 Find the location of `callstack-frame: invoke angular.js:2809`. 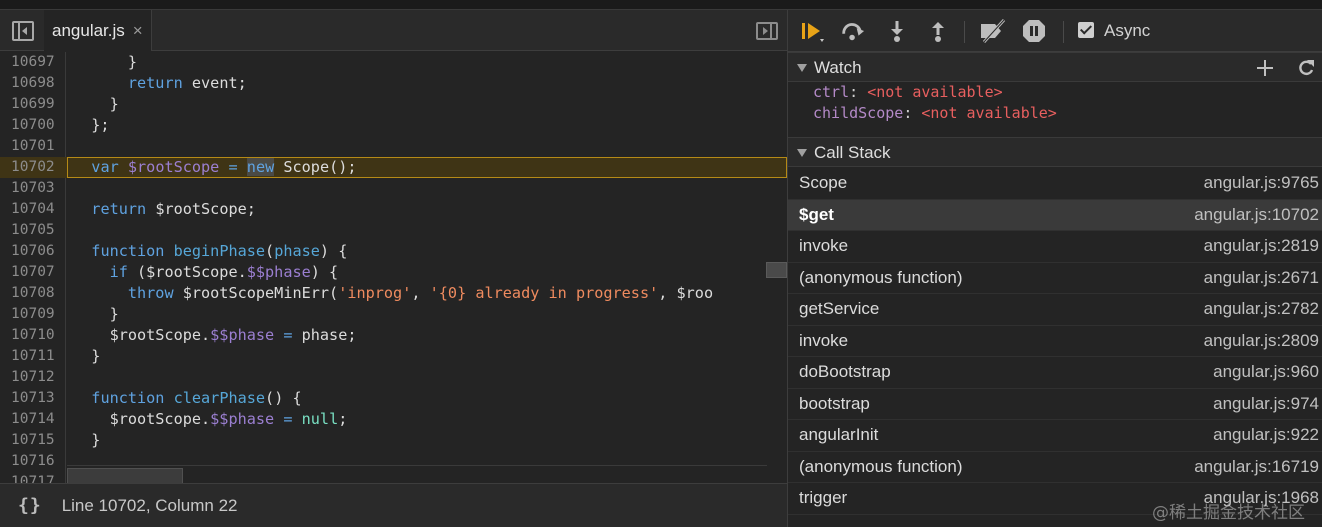

callstack-frame: invoke angular.js:2809 is located at coordinates (1055, 341).